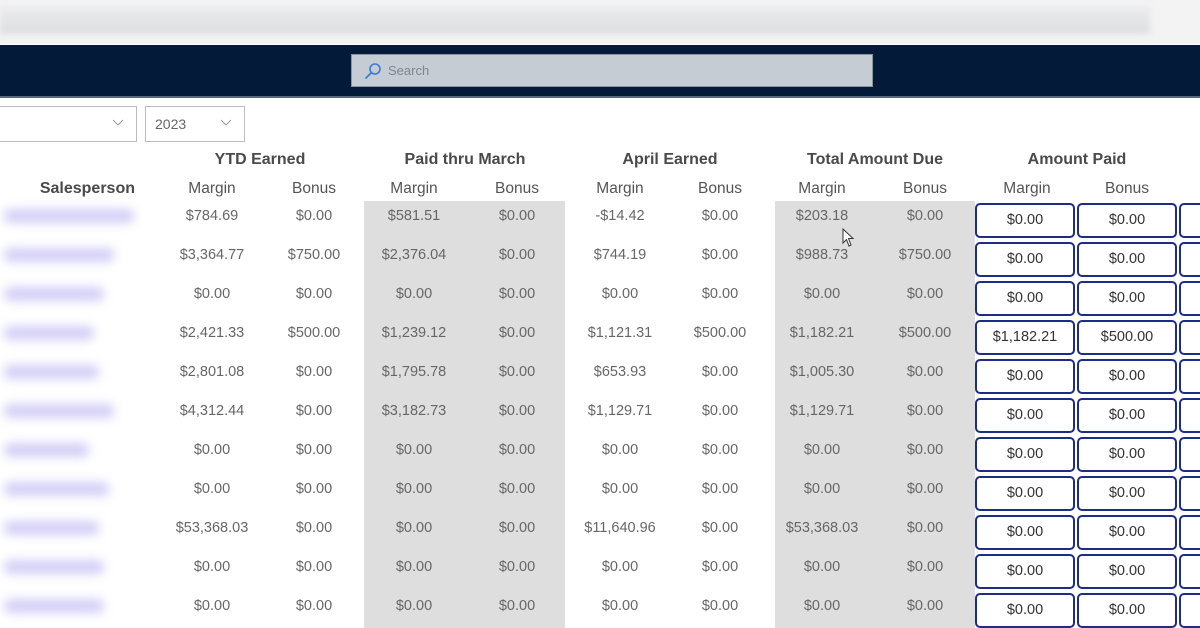 Image resolution: width=1200 pixels, height=628 pixels. What do you see at coordinates (1127, 337) in the screenshot?
I see `amount-paid-bonus-input: $500.00` at bounding box center [1127, 337].